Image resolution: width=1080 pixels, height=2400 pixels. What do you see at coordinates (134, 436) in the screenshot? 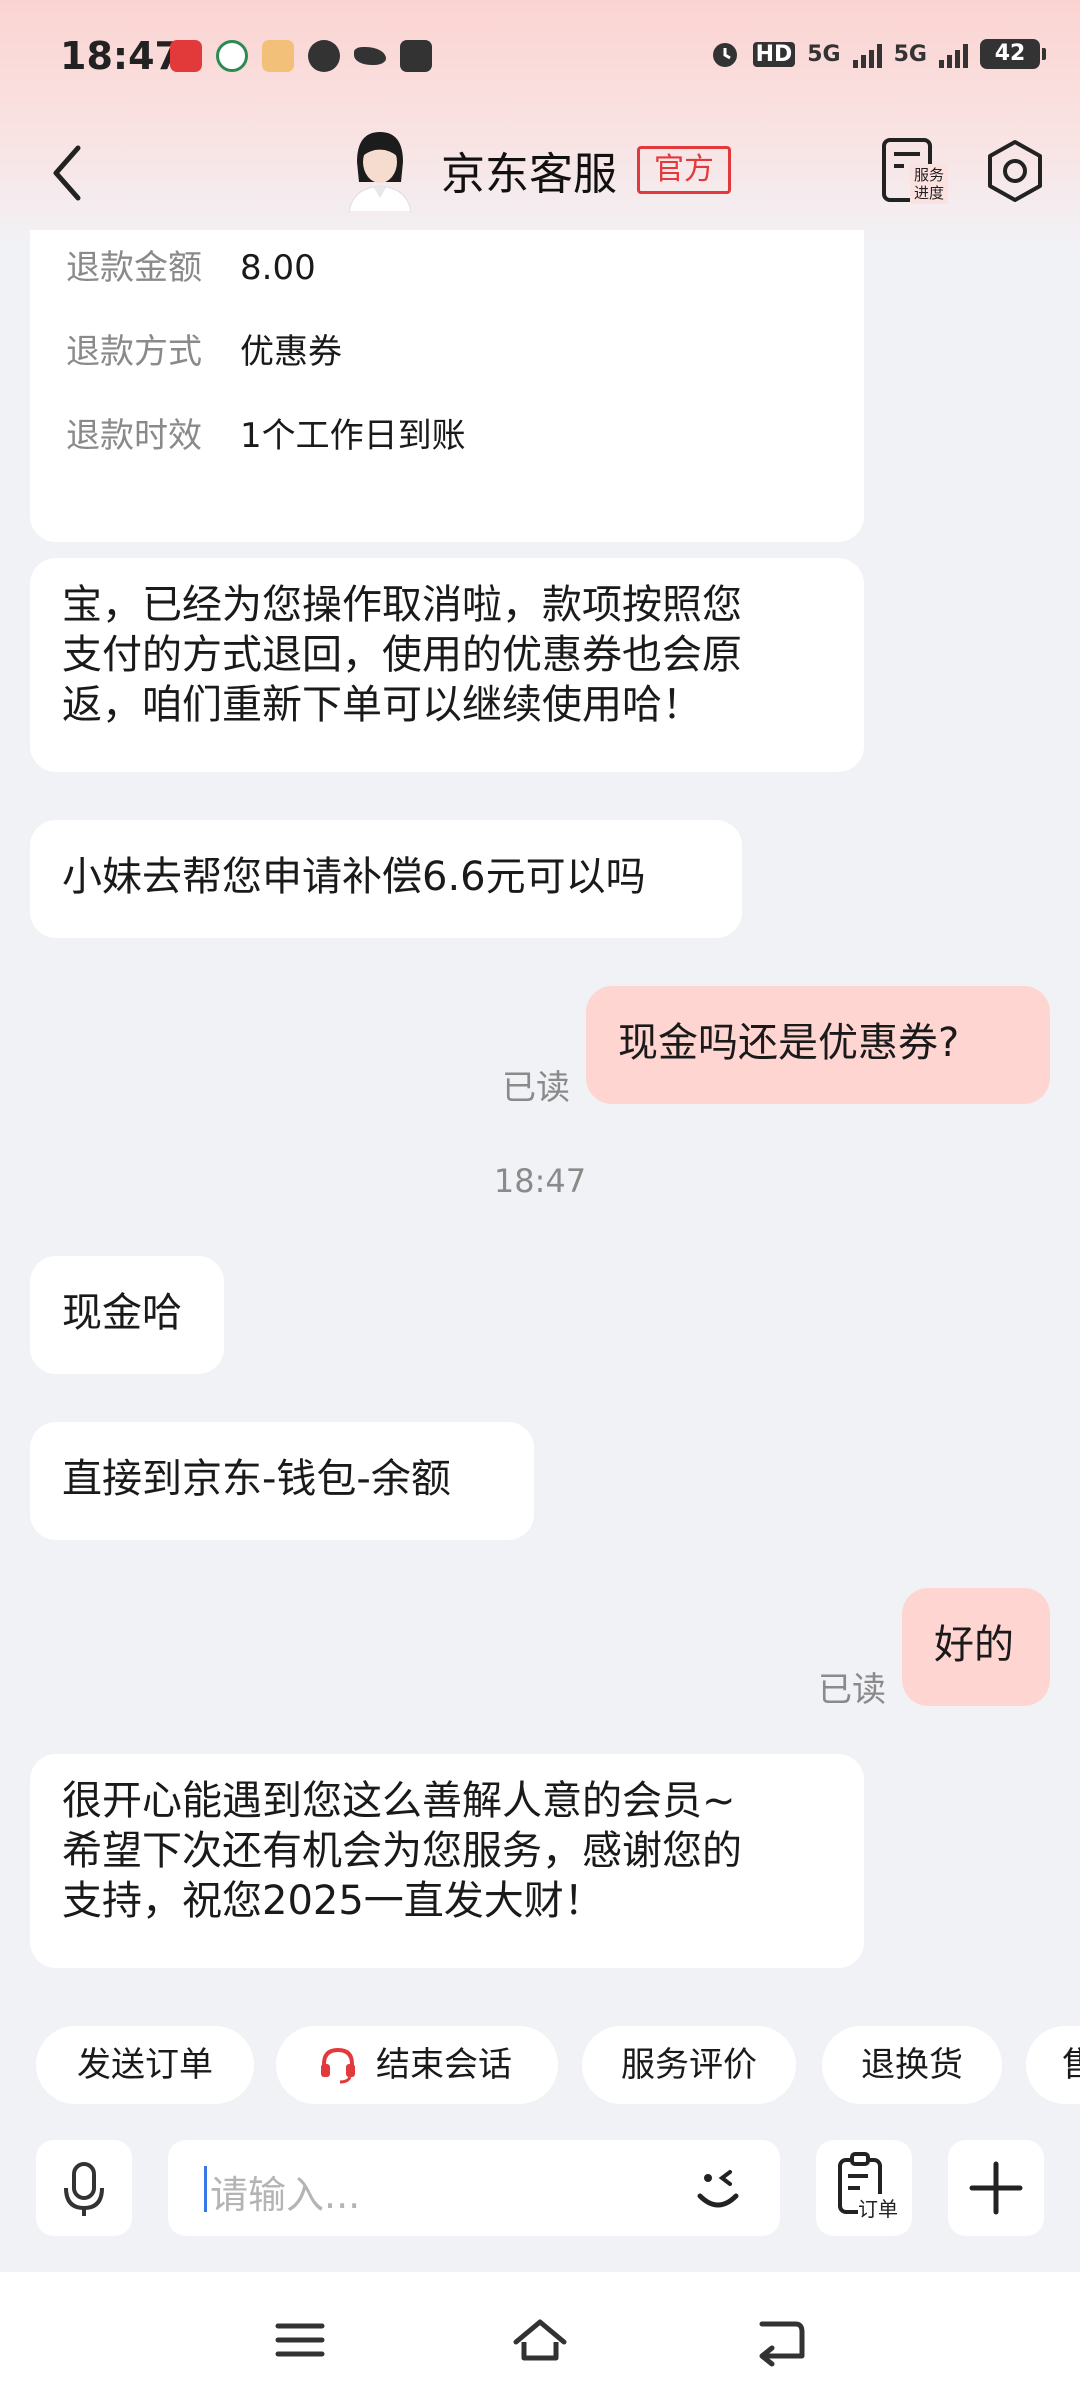
I see `refund-key: 退款时效` at bounding box center [134, 436].